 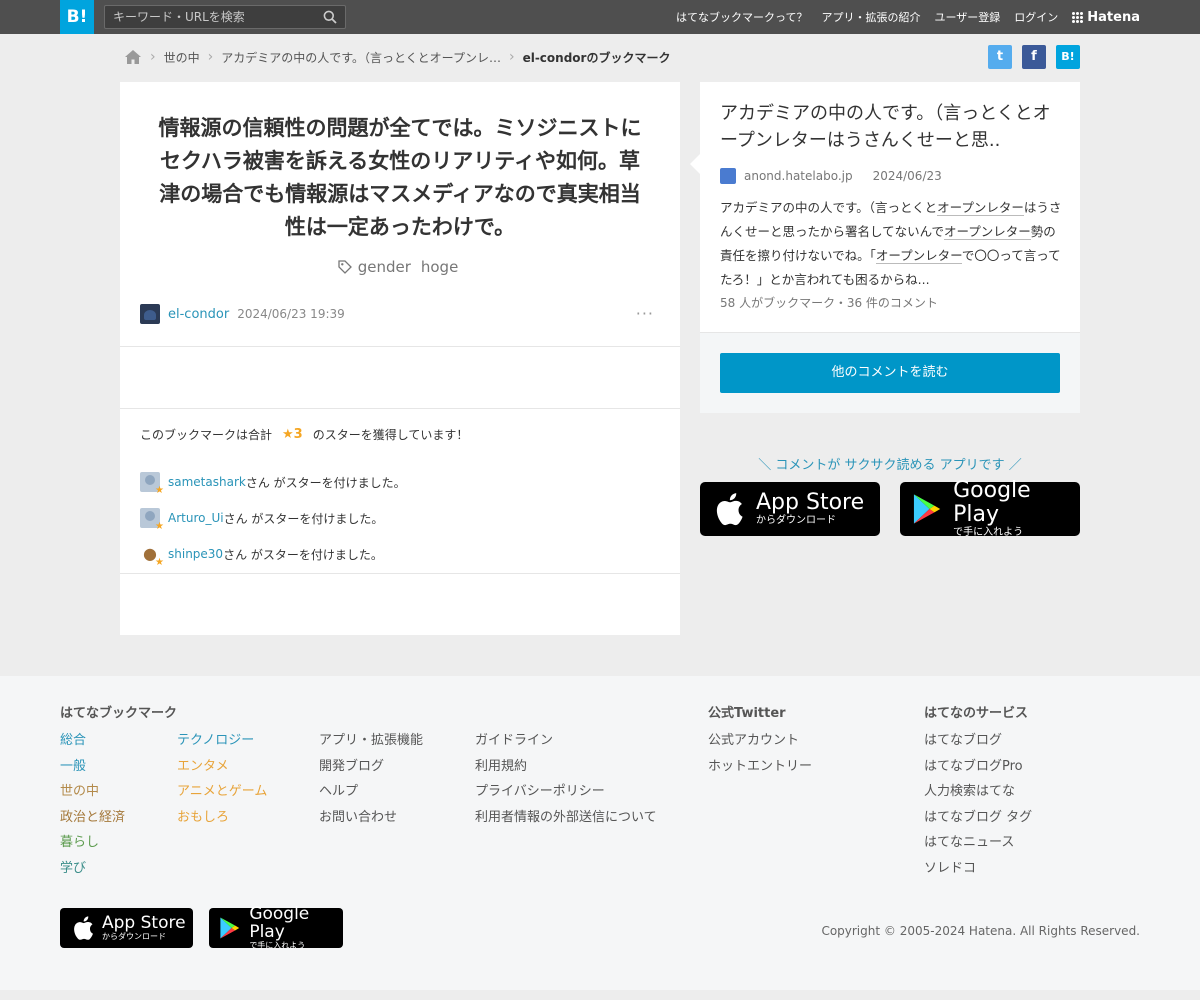 What do you see at coordinates (978, 818) in the screenshot?
I see `footer-link: はてなブログ タグ` at bounding box center [978, 818].